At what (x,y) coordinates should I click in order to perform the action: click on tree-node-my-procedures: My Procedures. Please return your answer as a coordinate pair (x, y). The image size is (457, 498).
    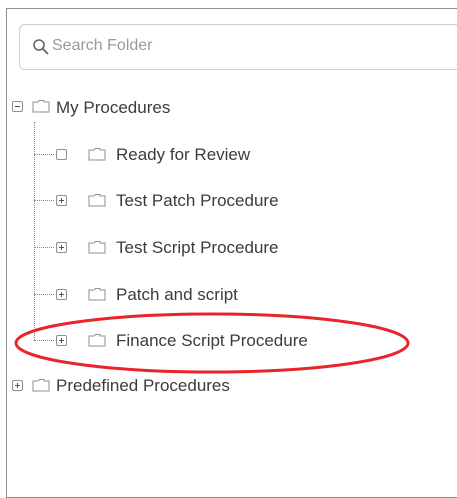
    Looking at the image, I should click on (120, 108).